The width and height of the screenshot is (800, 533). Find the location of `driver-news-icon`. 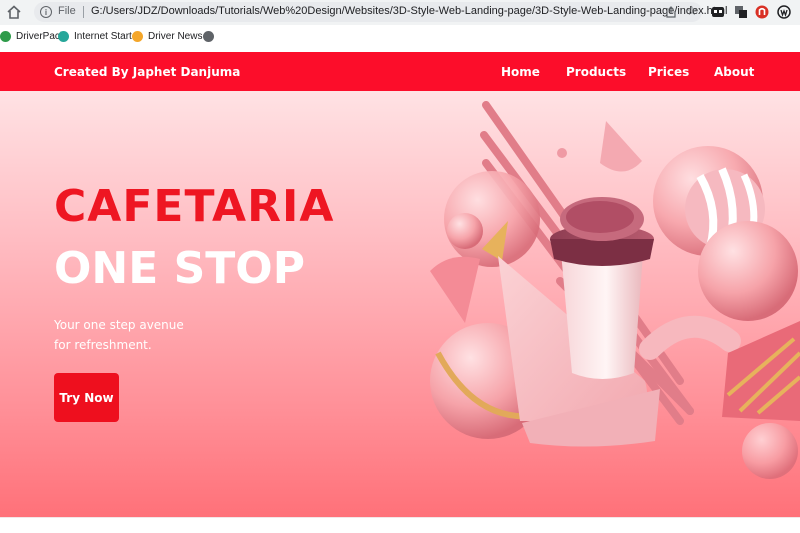

driver-news-icon is located at coordinates (137, 36).